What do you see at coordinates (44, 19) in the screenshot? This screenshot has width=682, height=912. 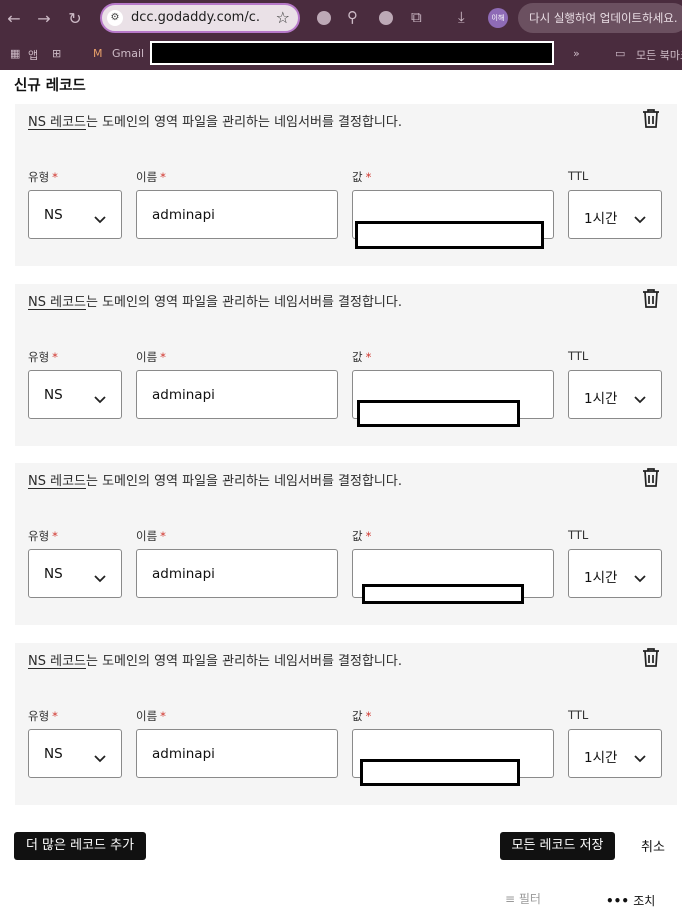 I see `forward-button: →` at bounding box center [44, 19].